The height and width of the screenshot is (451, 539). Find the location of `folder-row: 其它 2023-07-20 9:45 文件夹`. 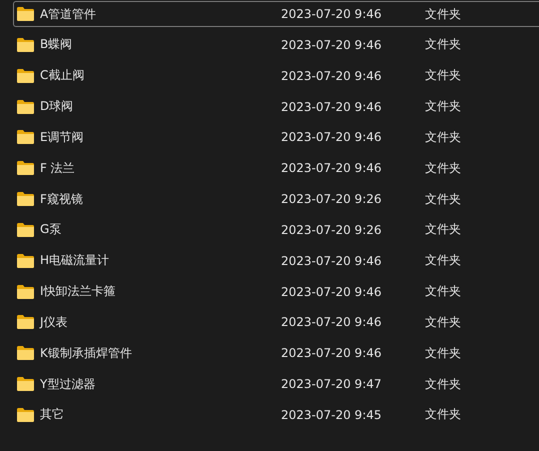

folder-row: 其它 2023-07-20 9:45 文件夹 is located at coordinates (276, 415).